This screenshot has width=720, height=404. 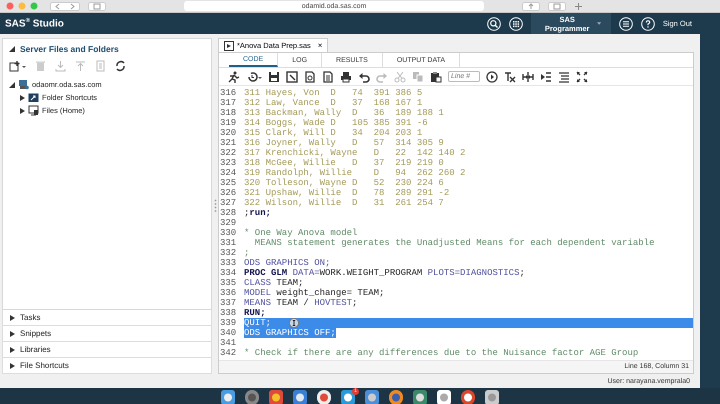 What do you see at coordinates (228, 243) in the screenshot?
I see `line-number: 331` at bounding box center [228, 243].